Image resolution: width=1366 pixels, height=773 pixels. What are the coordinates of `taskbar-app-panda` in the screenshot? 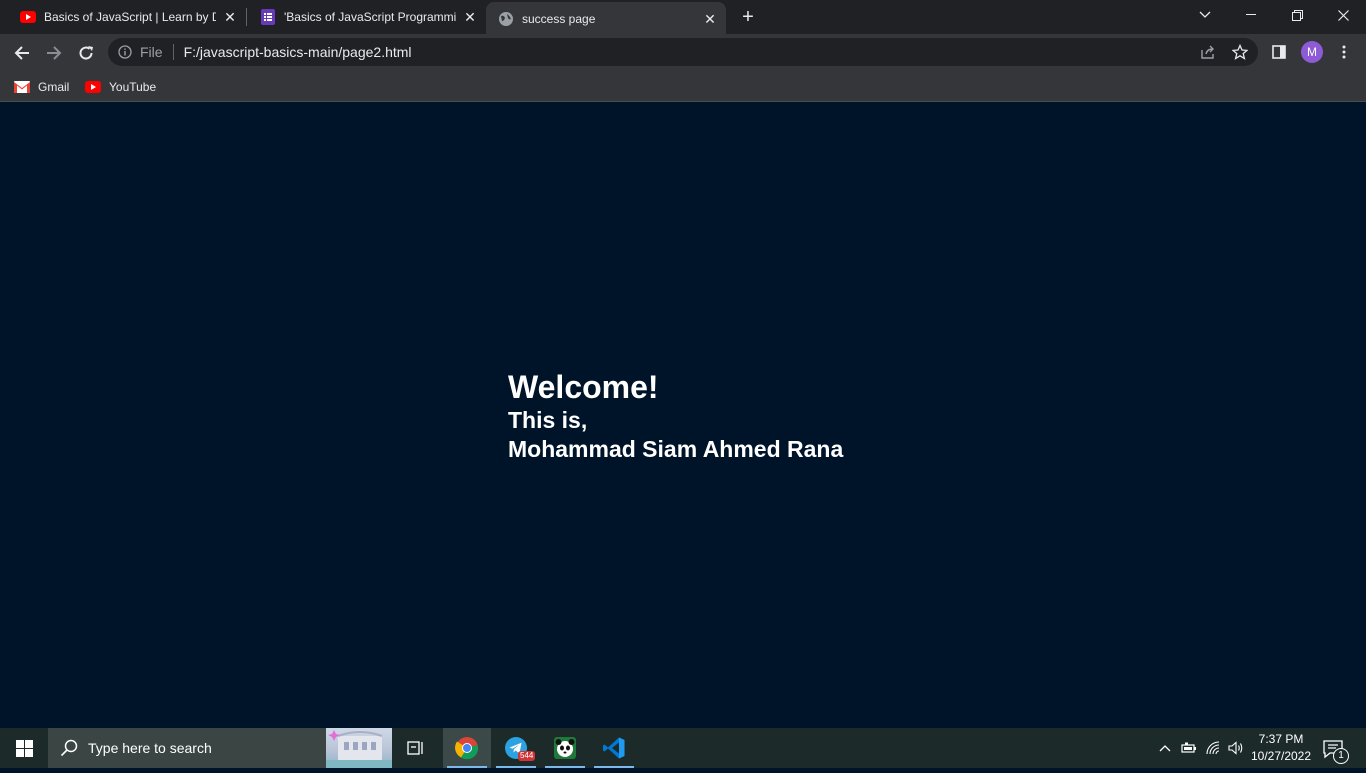 It's located at (565, 748).